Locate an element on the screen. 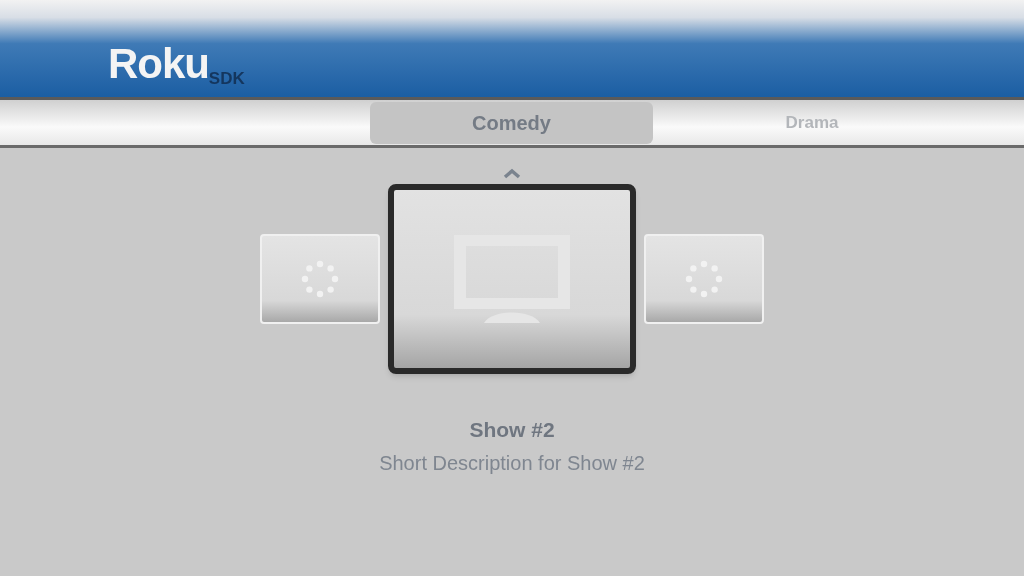 This screenshot has width=1024, height=576. category-tab: Drama is located at coordinates (812, 122).